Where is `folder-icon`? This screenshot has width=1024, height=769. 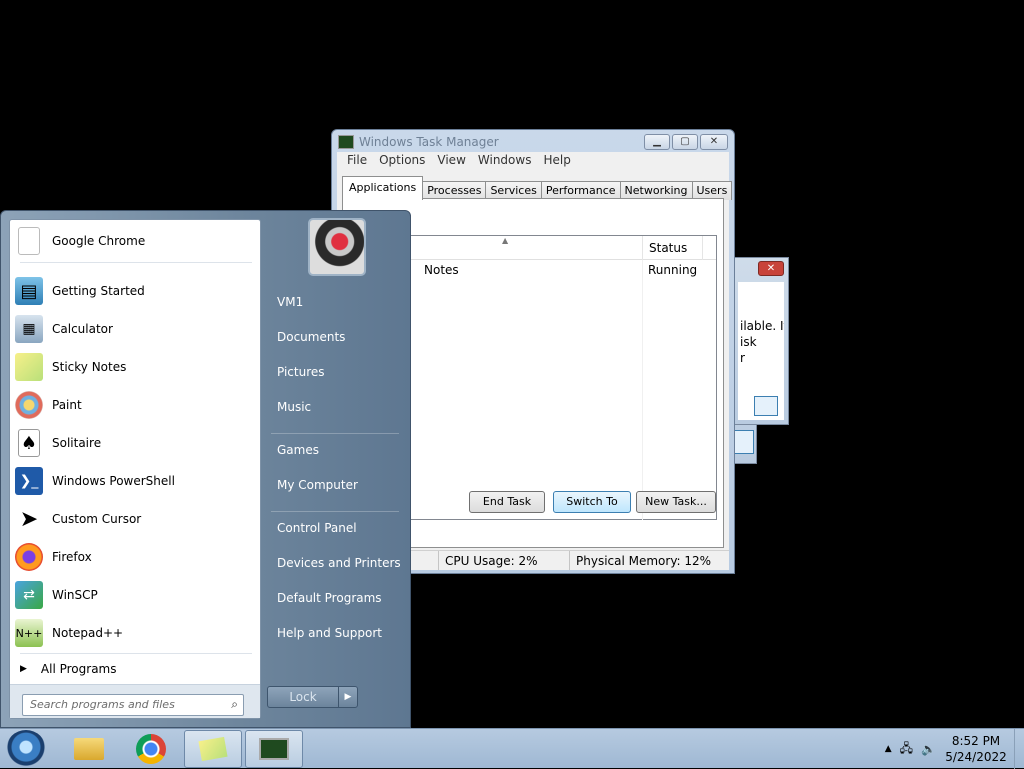
folder-icon is located at coordinates (89, 749).